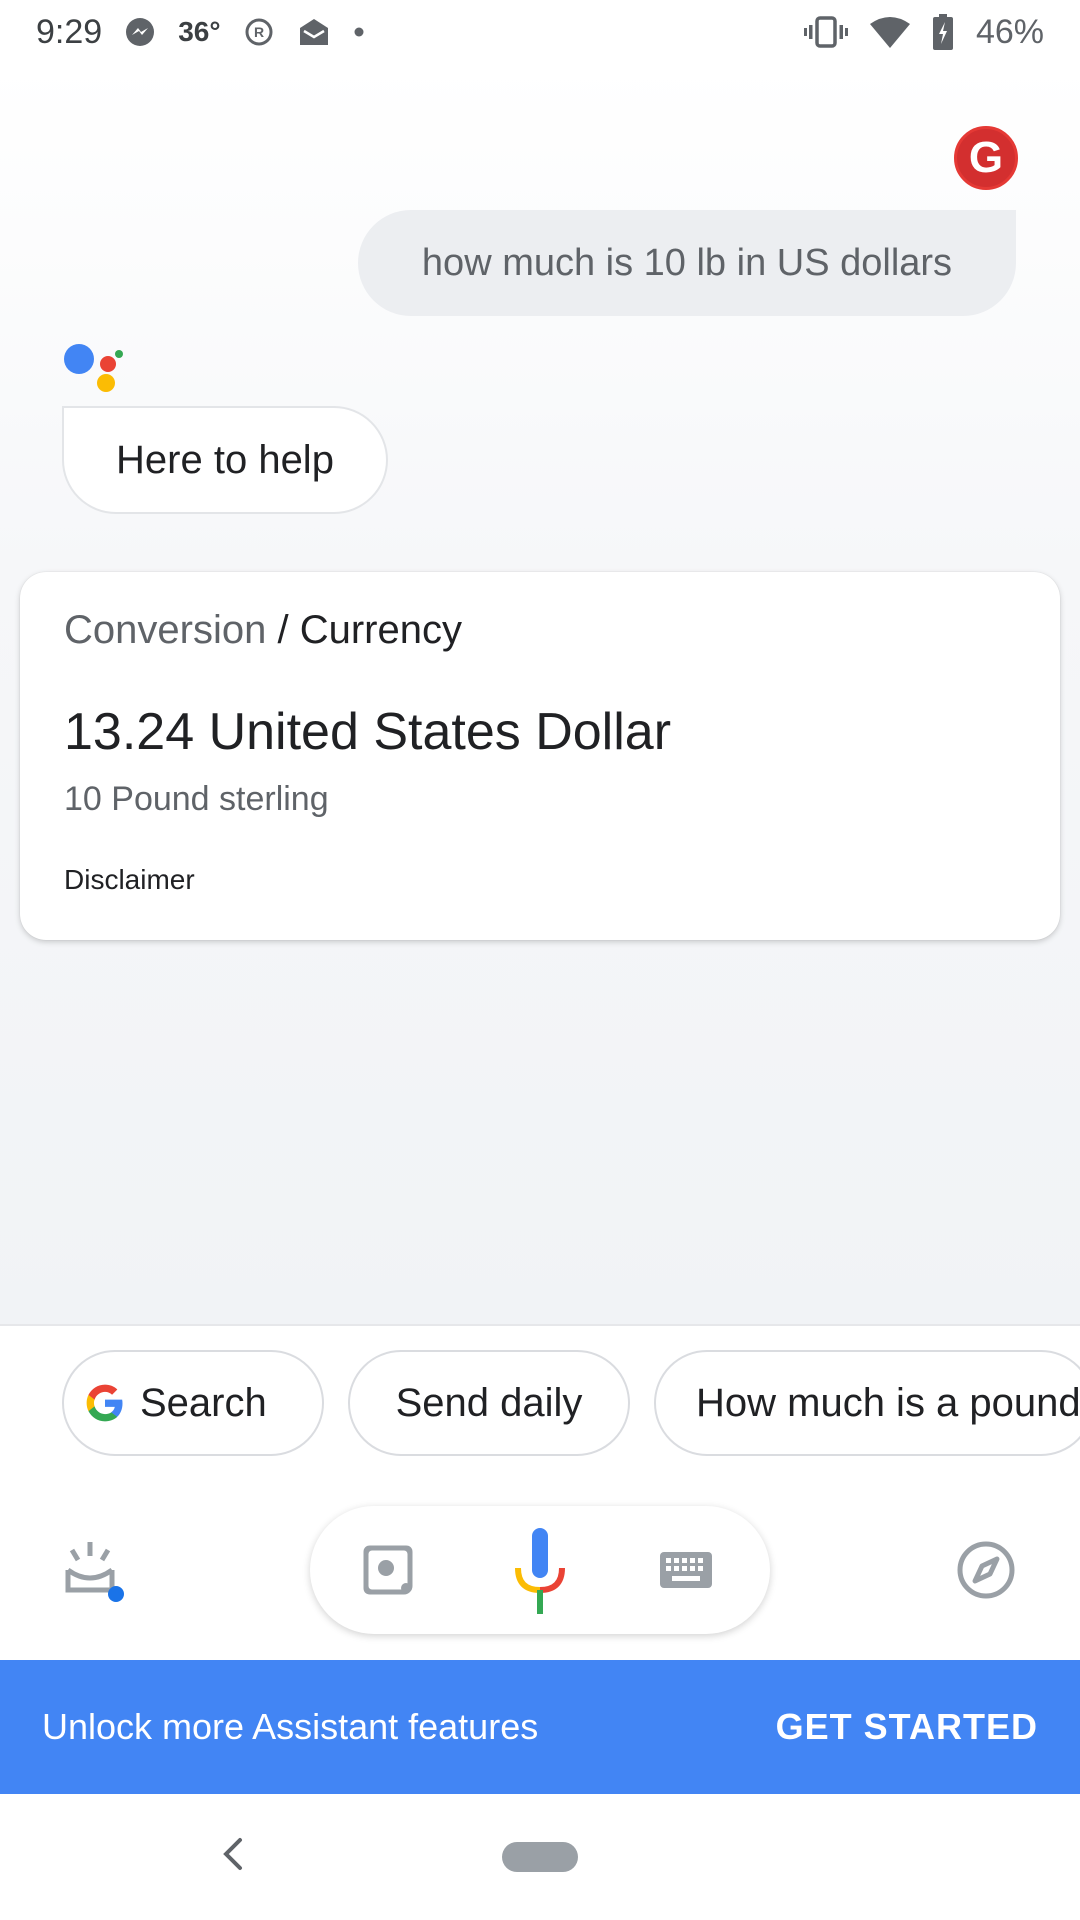 The image size is (1080, 1920). I want to click on keyboard-button, so click(686, 1570).